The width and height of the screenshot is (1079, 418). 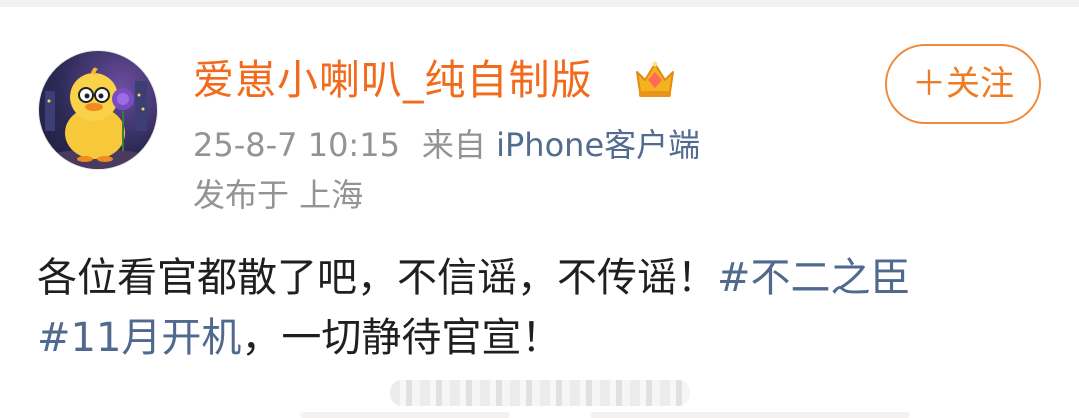 What do you see at coordinates (598, 145) in the screenshot?
I see `source-app-link: iPhone客户端` at bounding box center [598, 145].